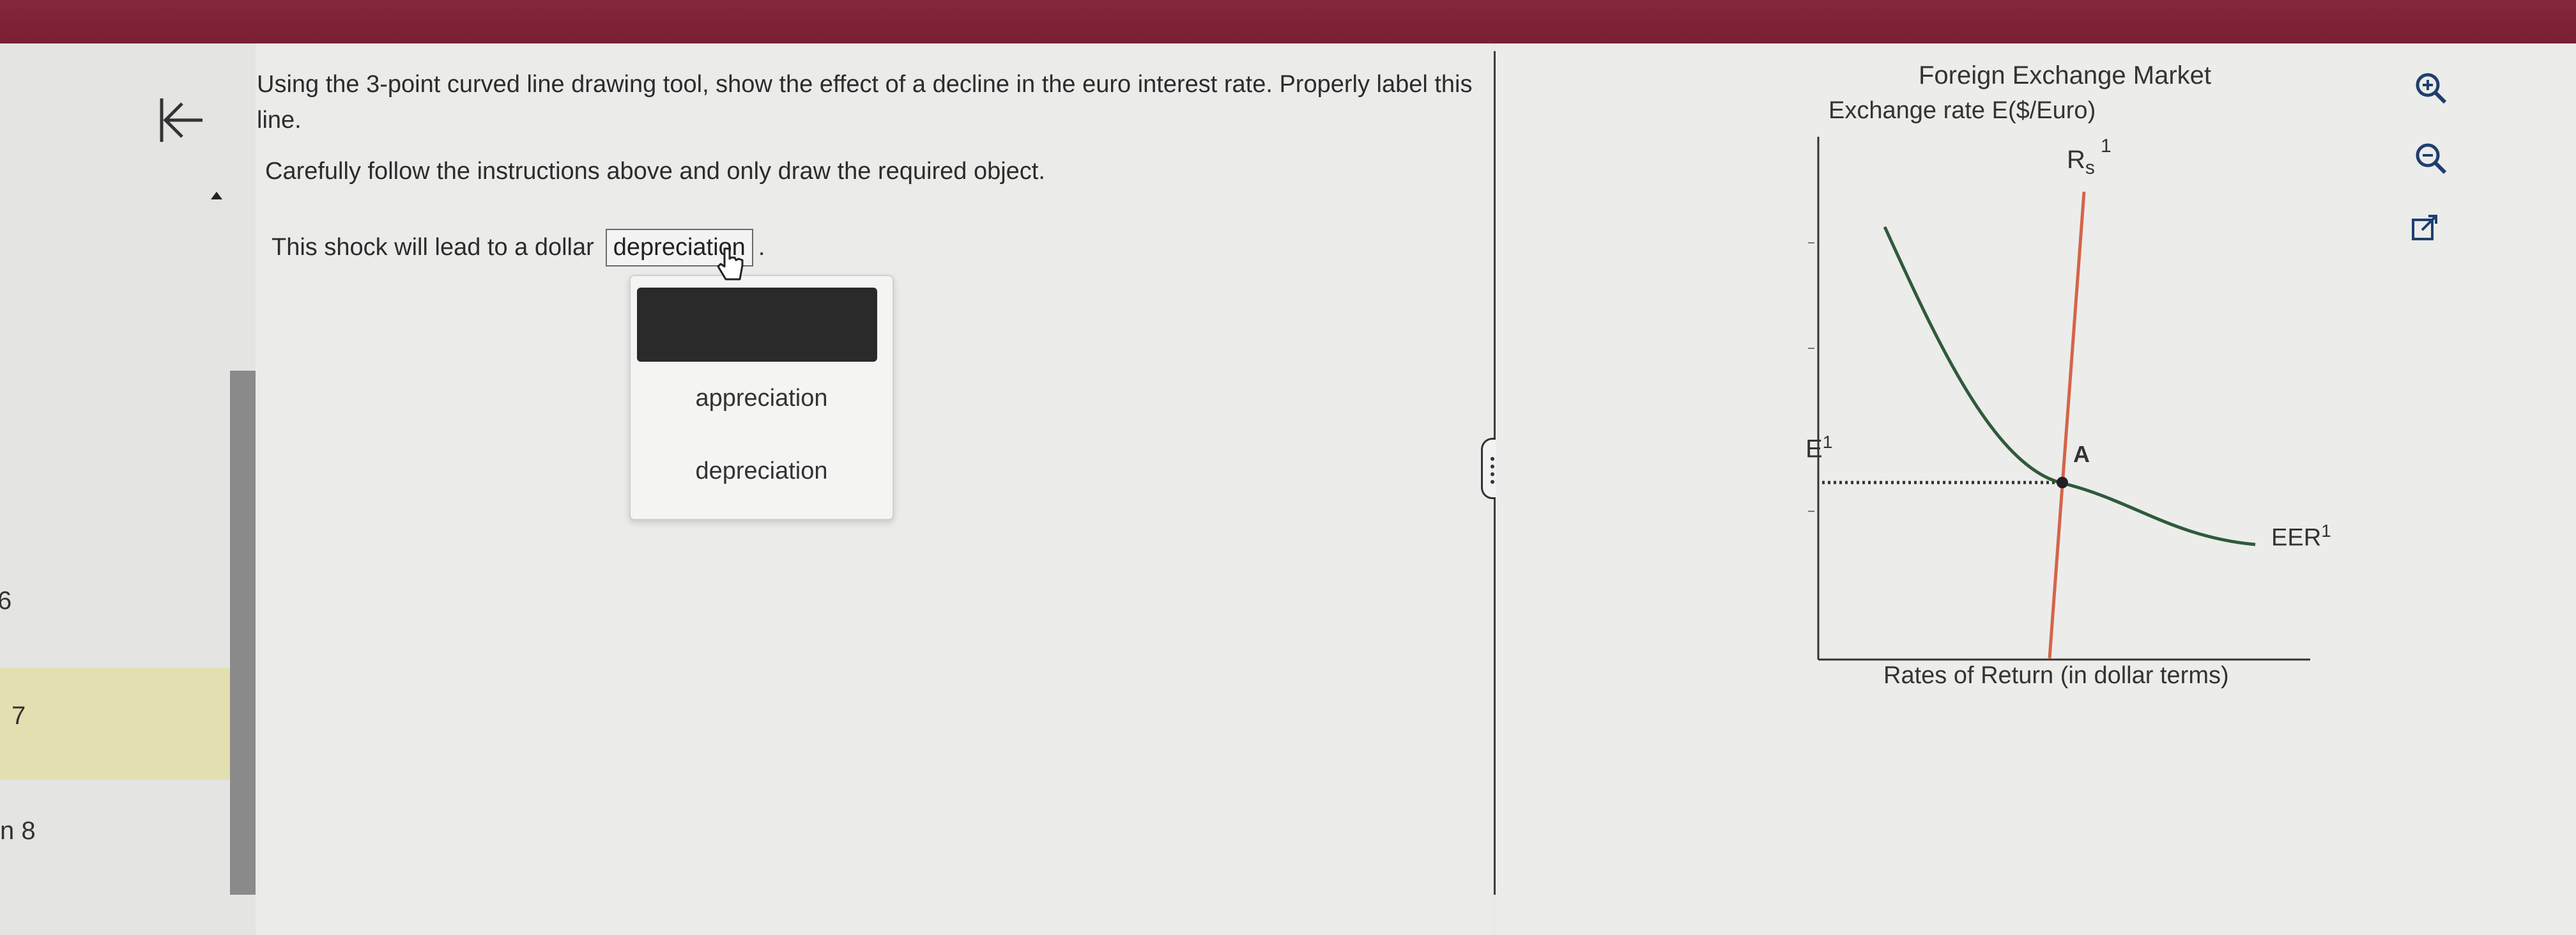  I want to click on question-navigation, so click(131, 489).